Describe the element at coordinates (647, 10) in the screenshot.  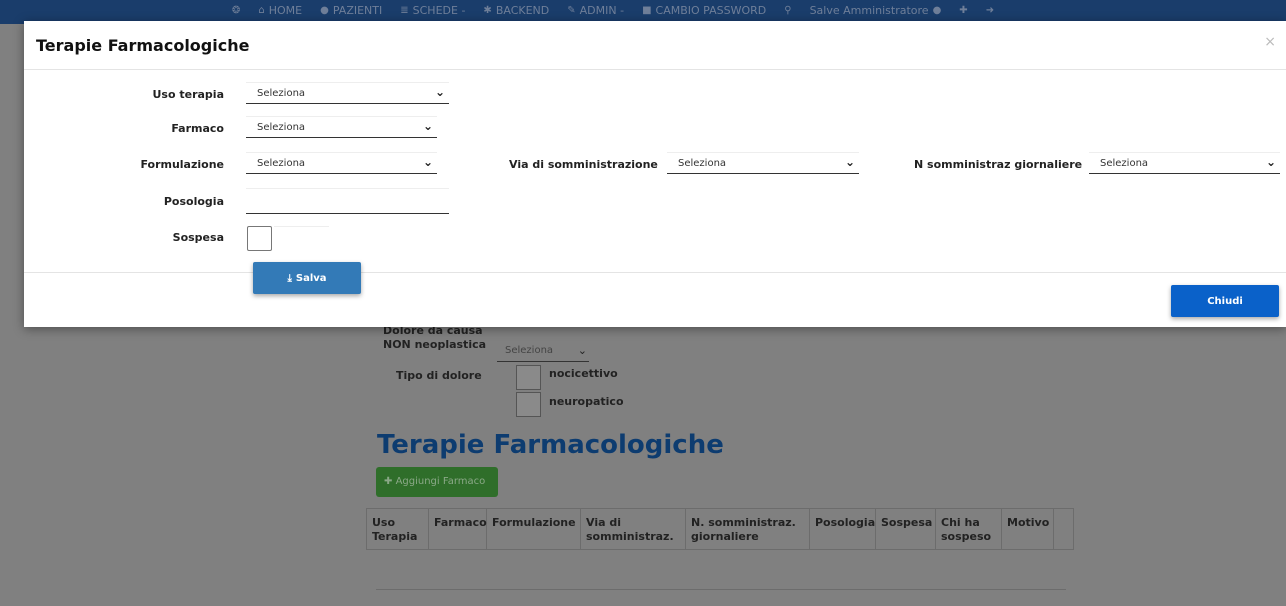
I see `lock-icon: ■` at that location.